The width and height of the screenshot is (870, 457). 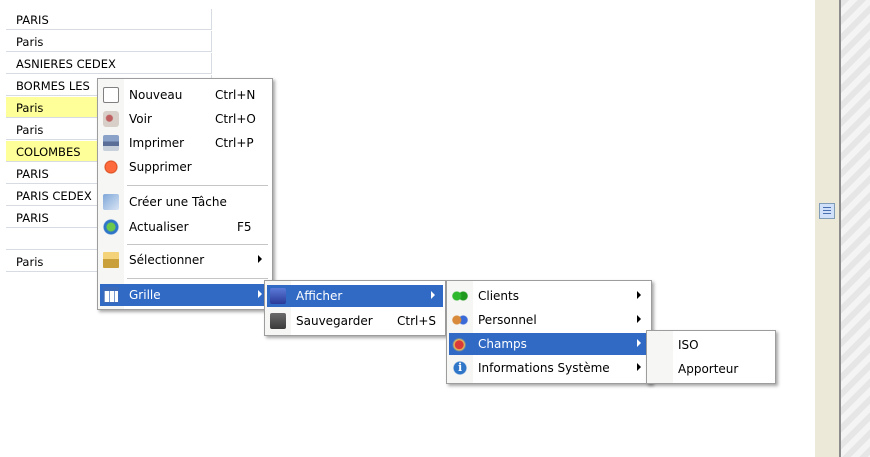 What do you see at coordinates (855, 228) in the screenshot?
I see `pane-background` at bounding box center [855, 228].